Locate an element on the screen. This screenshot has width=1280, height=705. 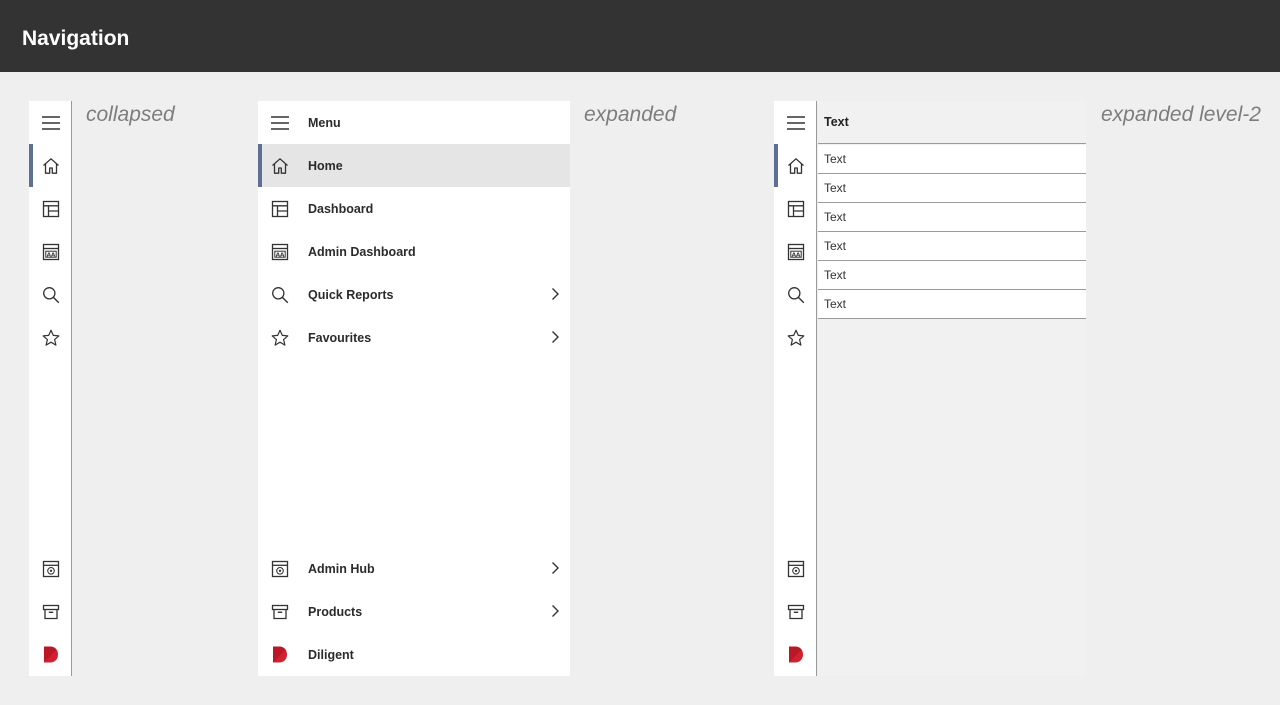
level2-nav-rail: AA is located at coordinates (795, 388).